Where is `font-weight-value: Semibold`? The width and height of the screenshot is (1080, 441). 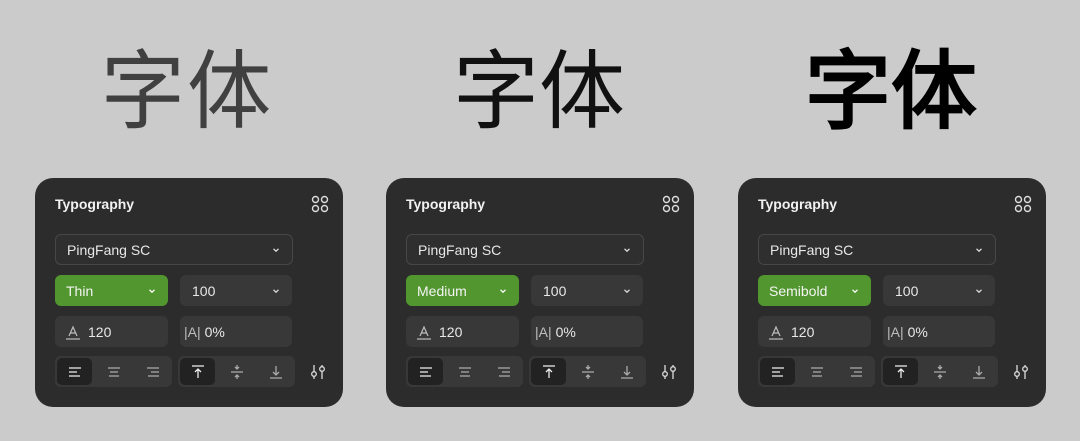 font-weight-value: Semibold is located at coordinates (798, 290).